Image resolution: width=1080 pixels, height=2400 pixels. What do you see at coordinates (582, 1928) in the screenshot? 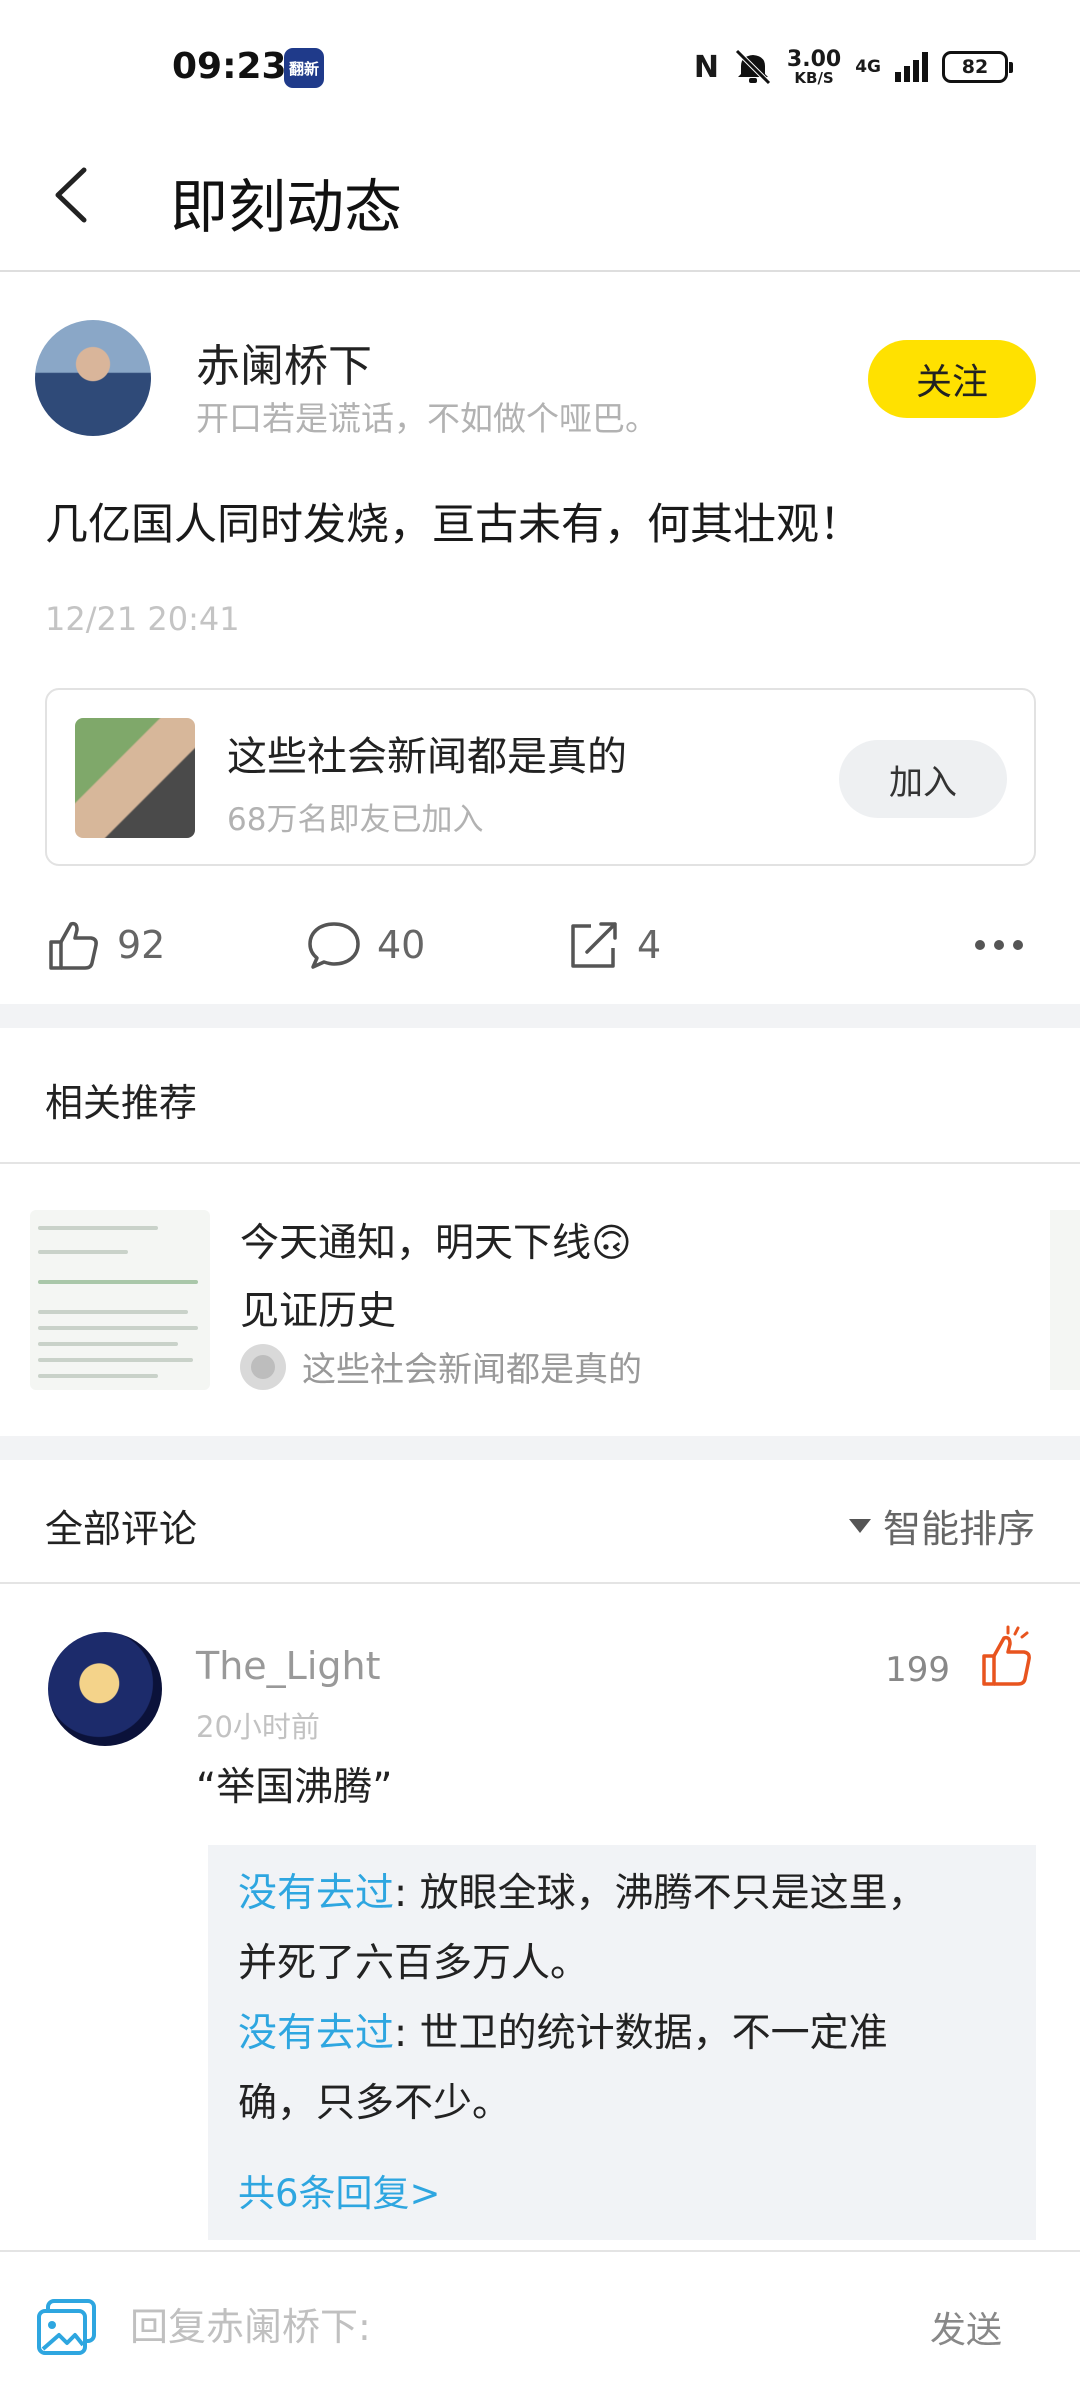
I see `reply-item: 没有去过: 放眼全球，沸腾不只是这里，并死了六百多万人。` at bounding box center [582, 1928].